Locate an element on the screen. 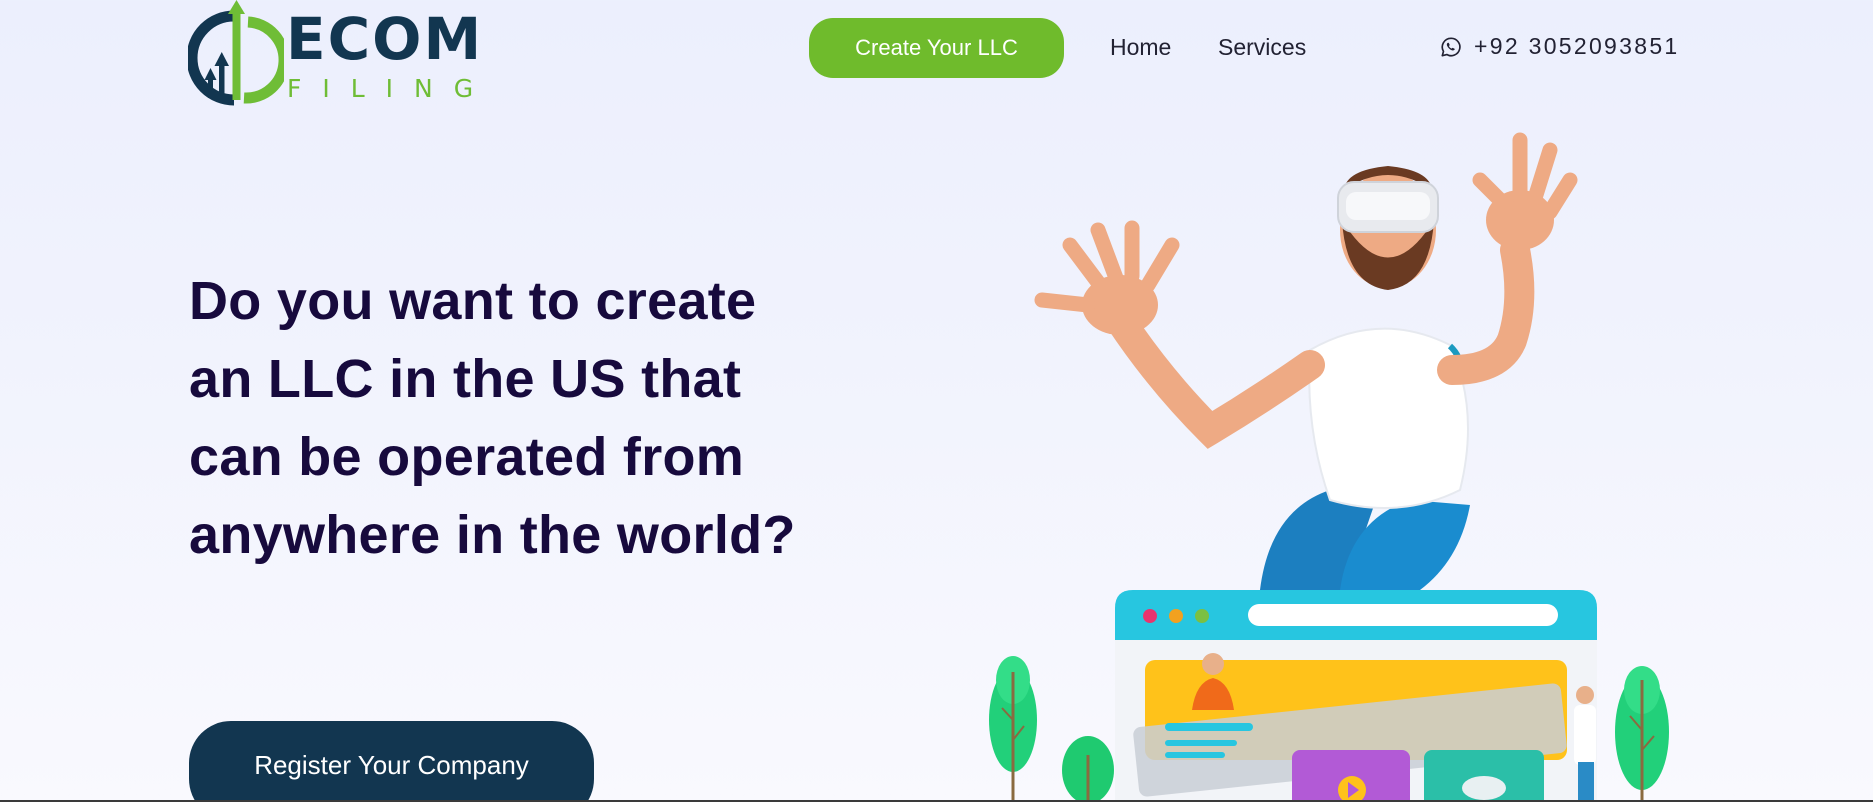 This screenshot has height=802, width=1873. tree-left is located at coordinates (1051, 729).